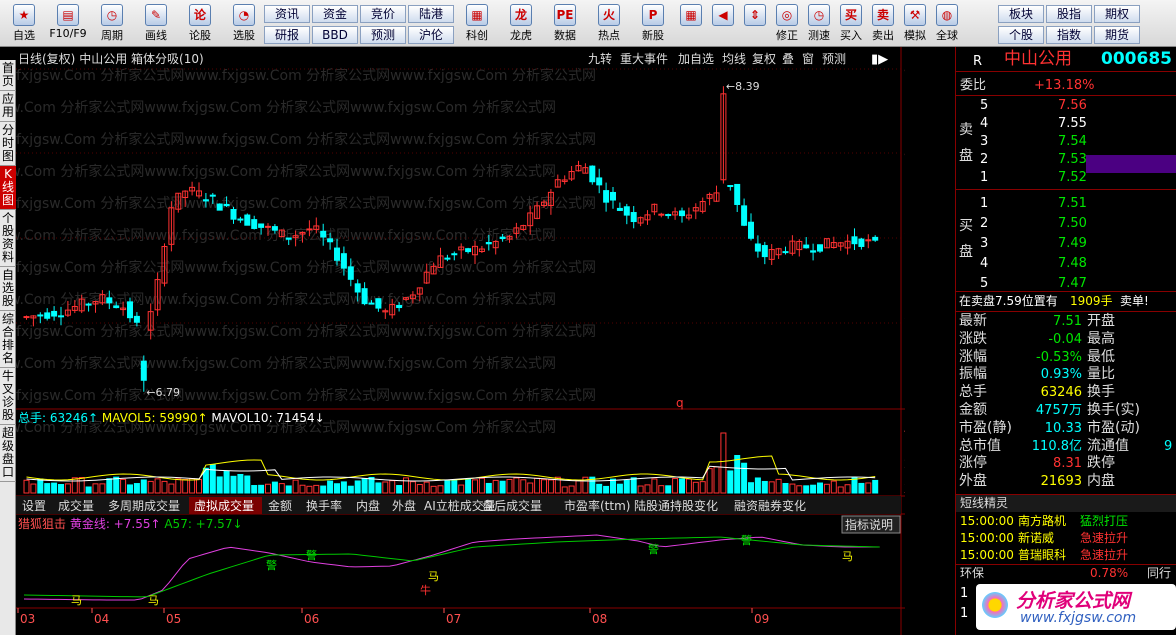 The image size is (1176, 635). I want to click on buy-price: 7.49, so click(1072, 243).